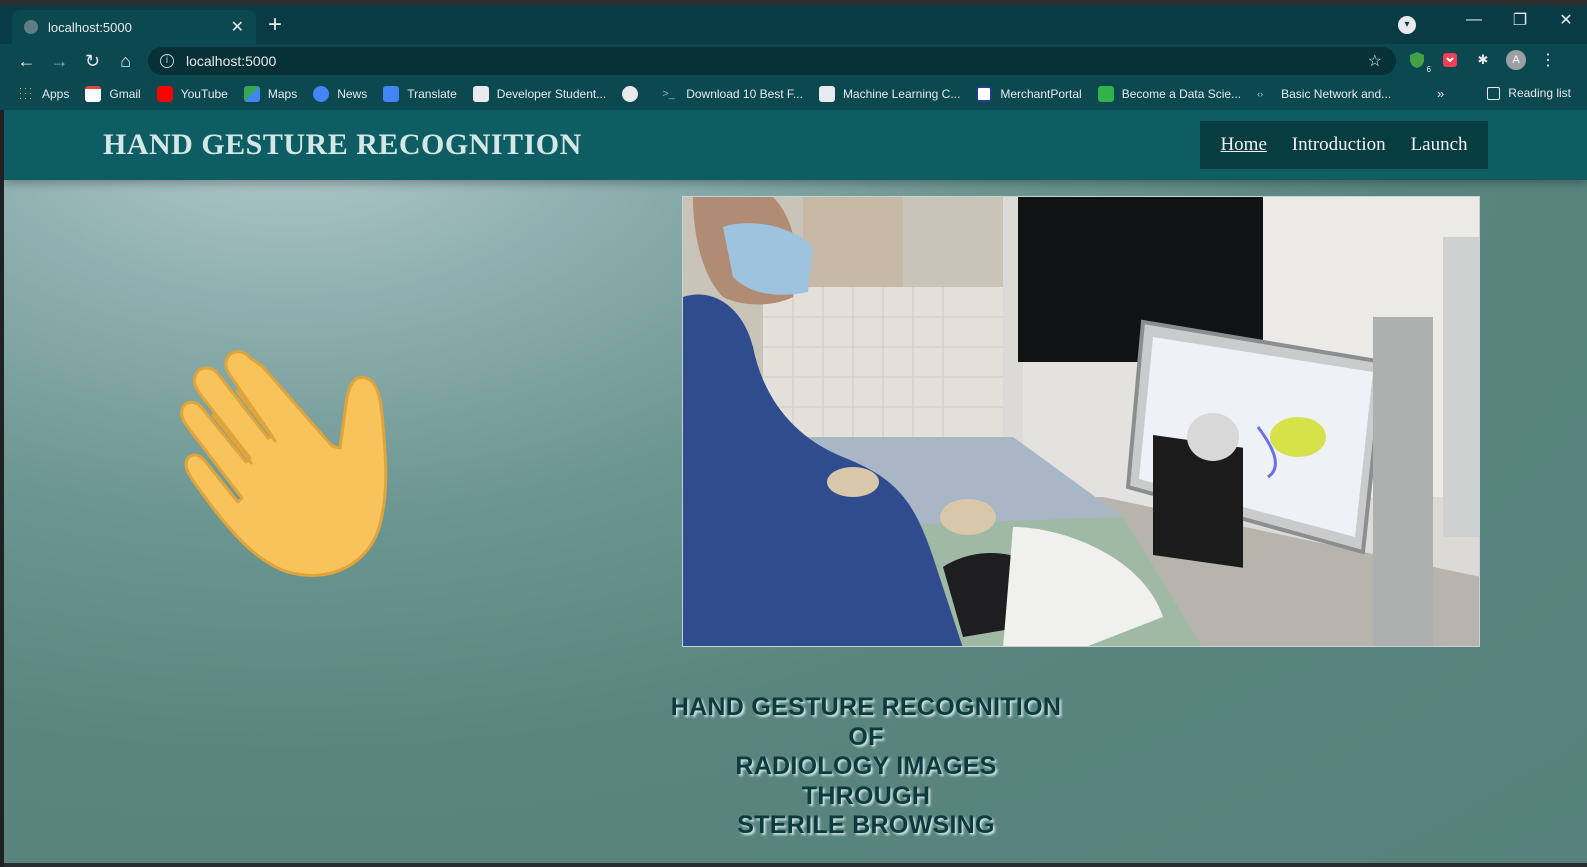 This screenshot has height=867, width=1587. I want to click on bookmark-globe, so click(634, 94).